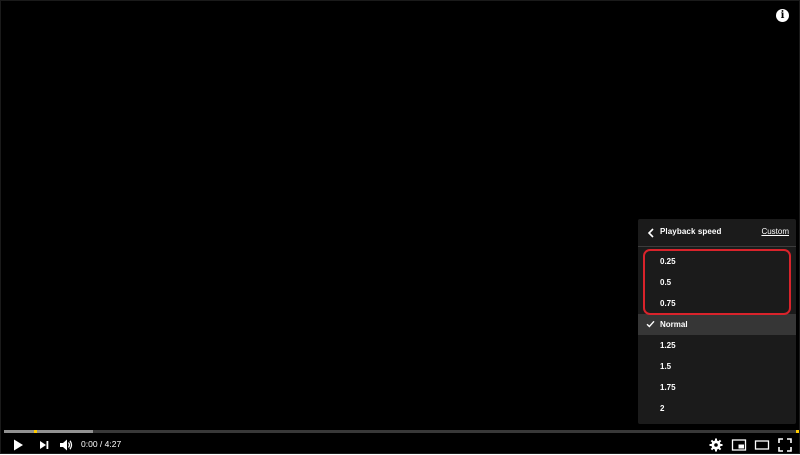 Image resolution: width=800 pixels, height=455 pixels. What do you see at coordinates (35, 431) in the screenshot?
I see `chapter-marker` at bounding box center [35, 431].